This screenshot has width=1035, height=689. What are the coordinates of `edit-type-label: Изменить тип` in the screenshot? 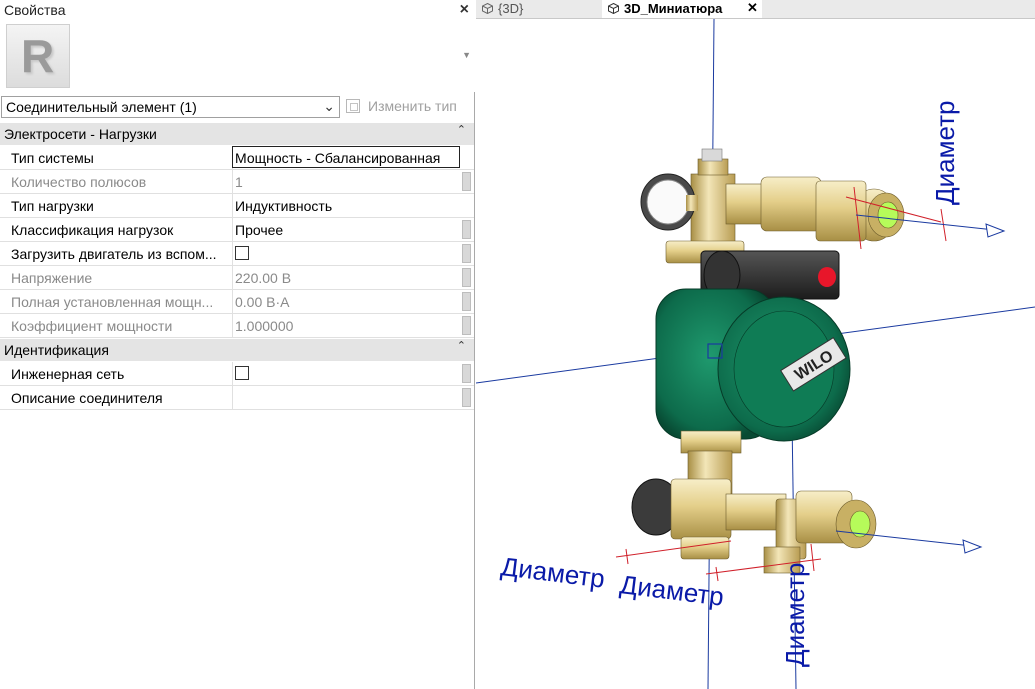 It's located at (412, 106).